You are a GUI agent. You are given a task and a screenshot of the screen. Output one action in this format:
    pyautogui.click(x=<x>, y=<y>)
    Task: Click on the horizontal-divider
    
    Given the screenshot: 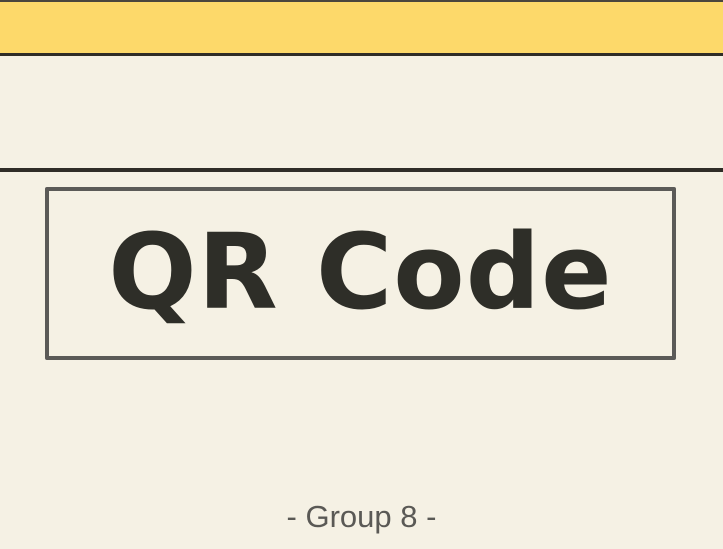 What is the action you would take?
    pyautogui.click(x=361, y=170)
    